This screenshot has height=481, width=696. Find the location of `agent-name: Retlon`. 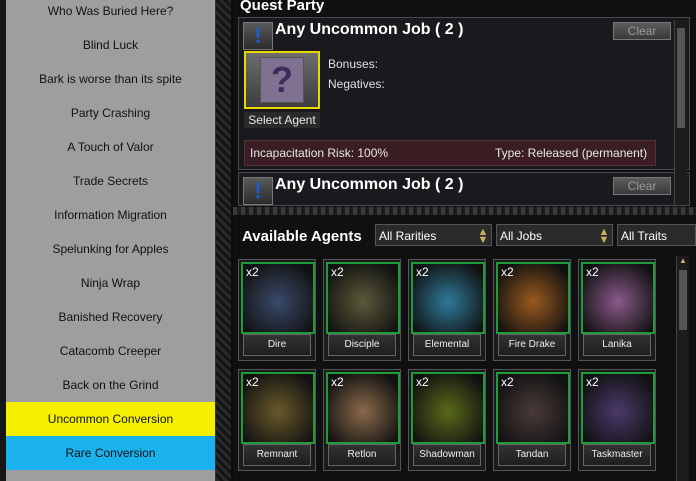

agent-name: Retlon is located at coordinates (362, 455).